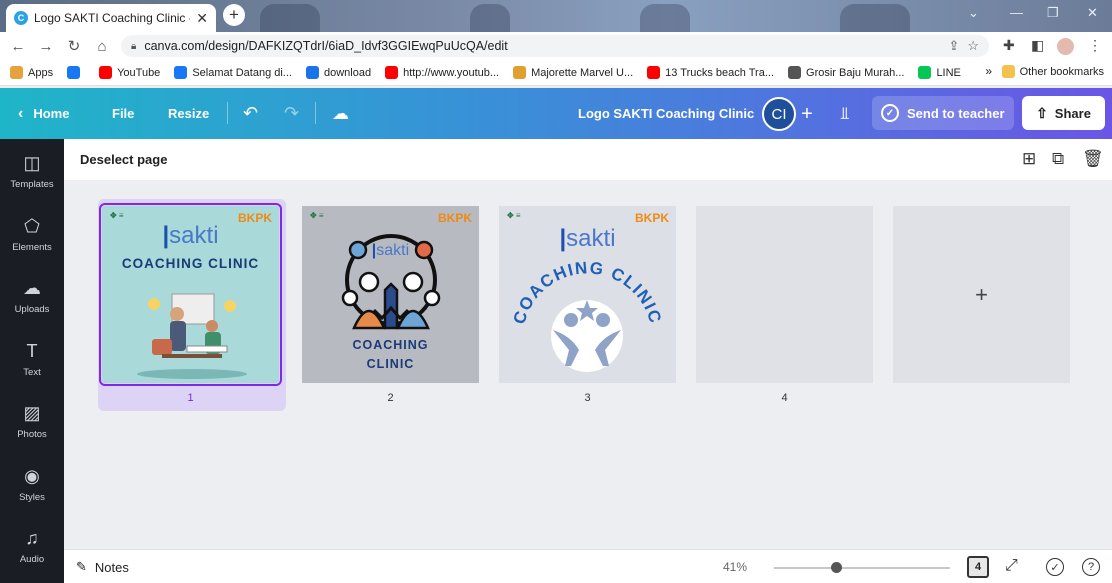 This screenshot has width=1112, height=583. Describe the element at coordinates (973, 13) in the screenshot. I see `tab-search-icon: ⌄` at that location.